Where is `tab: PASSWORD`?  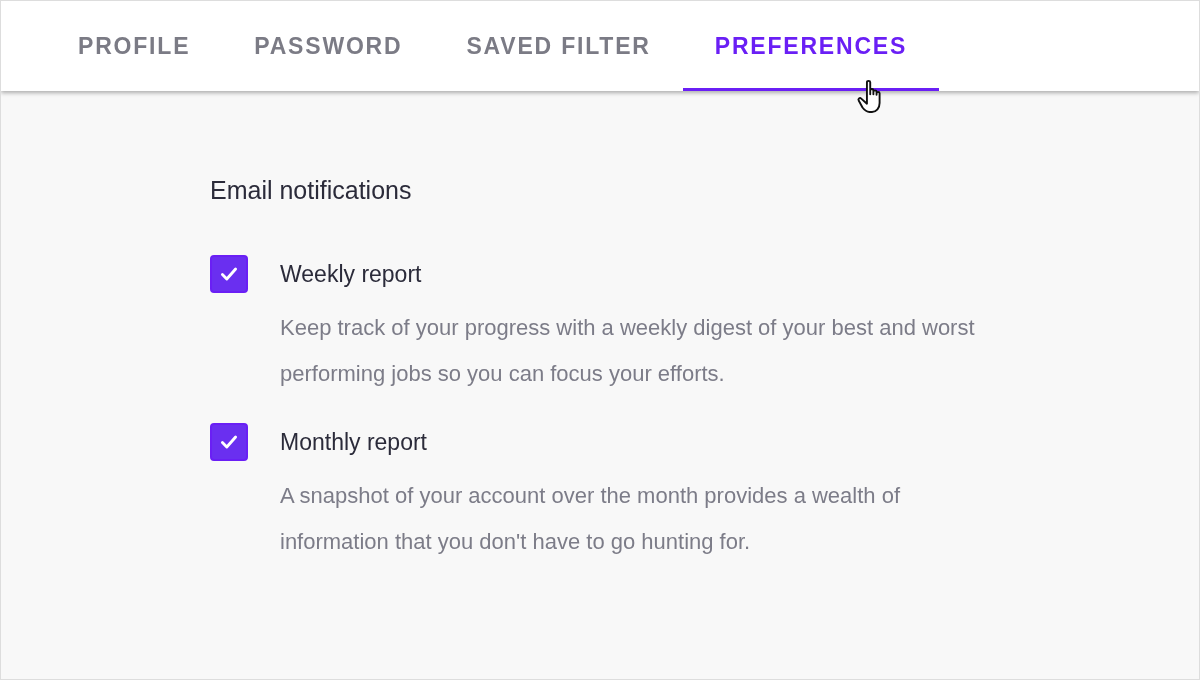 tab: PASSWORD is located at coordinates (328, 46).